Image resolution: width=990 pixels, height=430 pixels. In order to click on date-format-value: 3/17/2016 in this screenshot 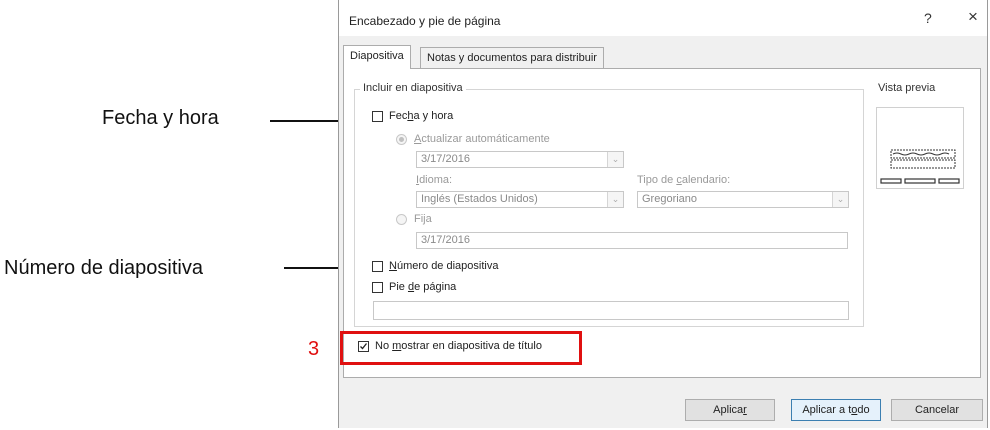, I will do `click(445, 159)`.